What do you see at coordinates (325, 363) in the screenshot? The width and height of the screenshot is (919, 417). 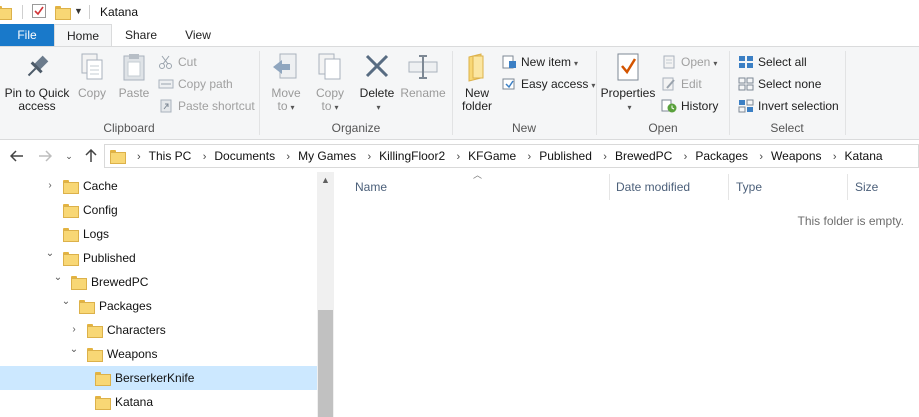 I see `scrollbar-thumb` at bounding box center [325, 363].